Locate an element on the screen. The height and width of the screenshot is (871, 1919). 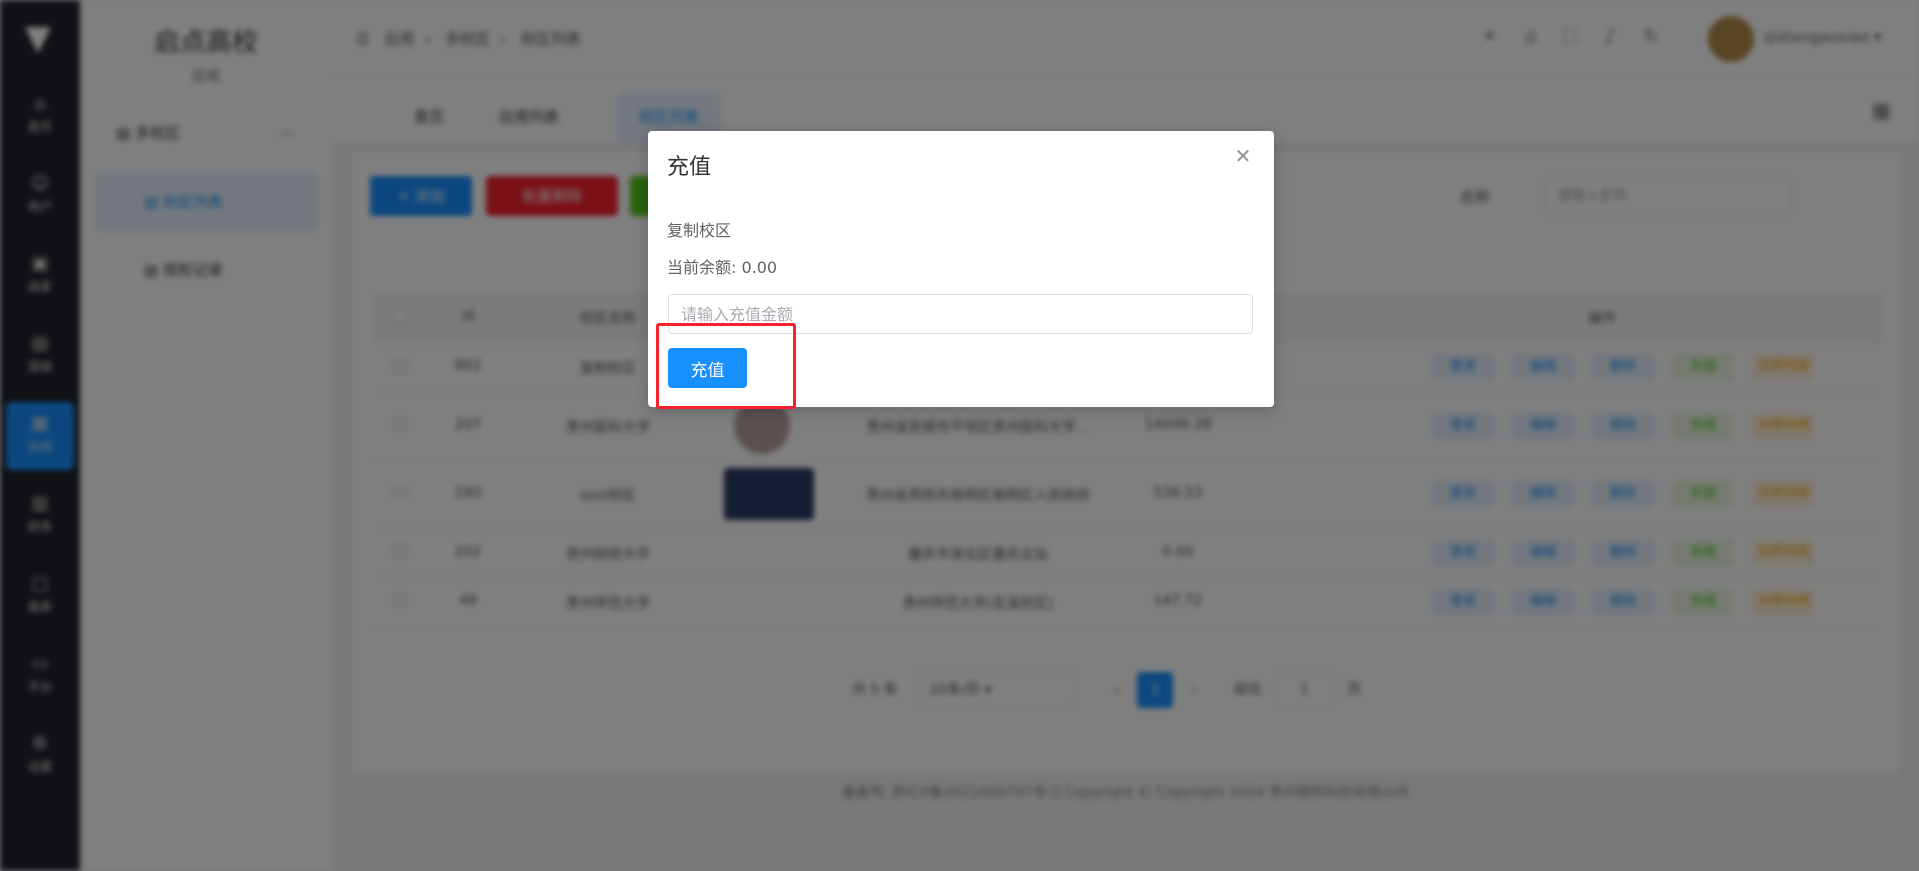
dialog-school-name: 复制校区 is located at coordinates (699, 230).